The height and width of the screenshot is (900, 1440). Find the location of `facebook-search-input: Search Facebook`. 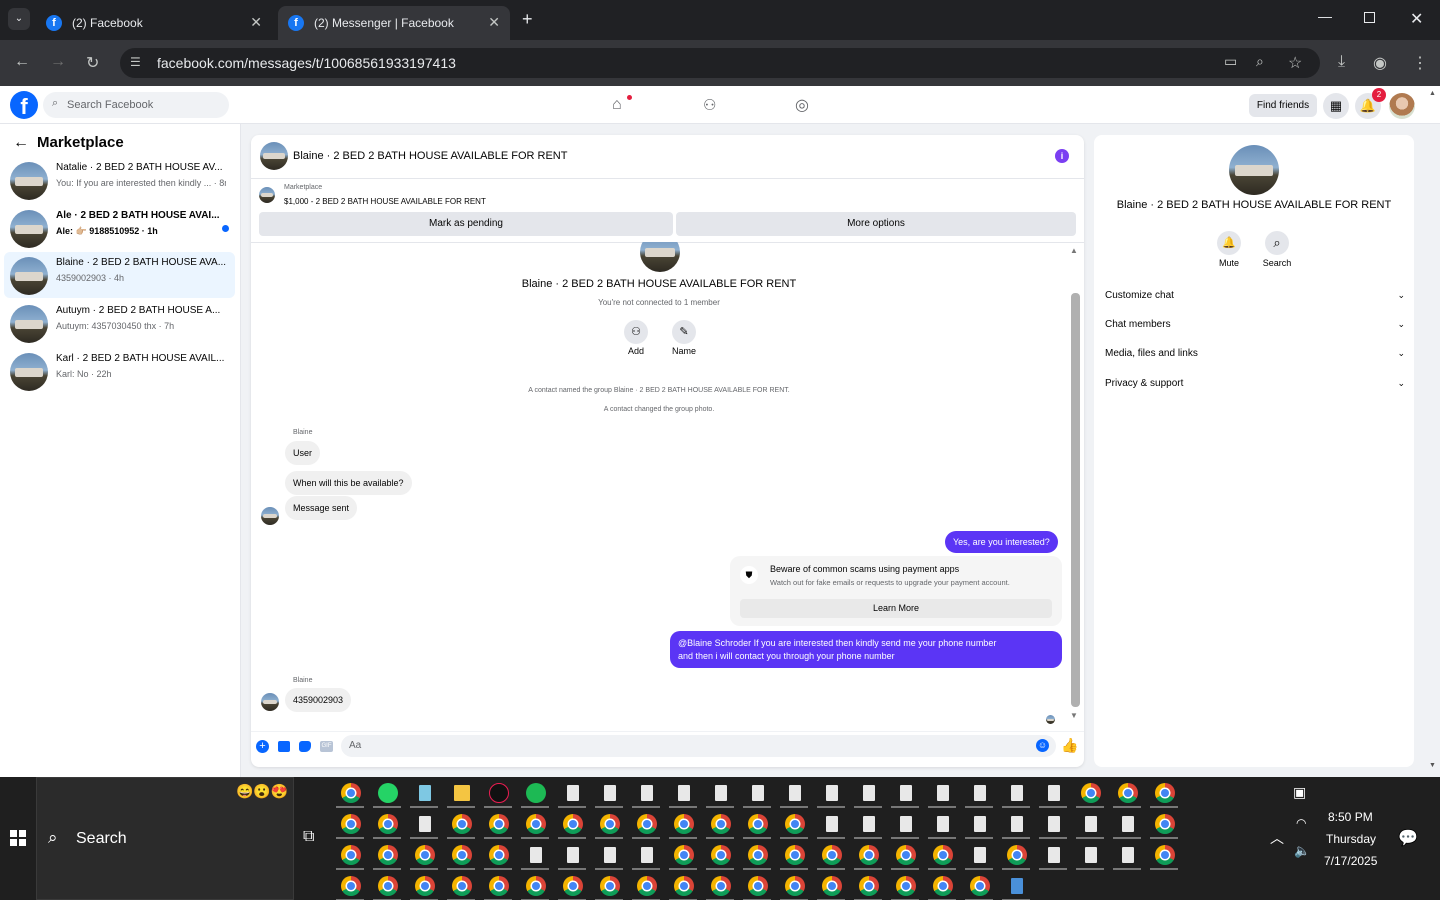

facebook-search-input: Search Facebook is located at coordinates (136, 105).